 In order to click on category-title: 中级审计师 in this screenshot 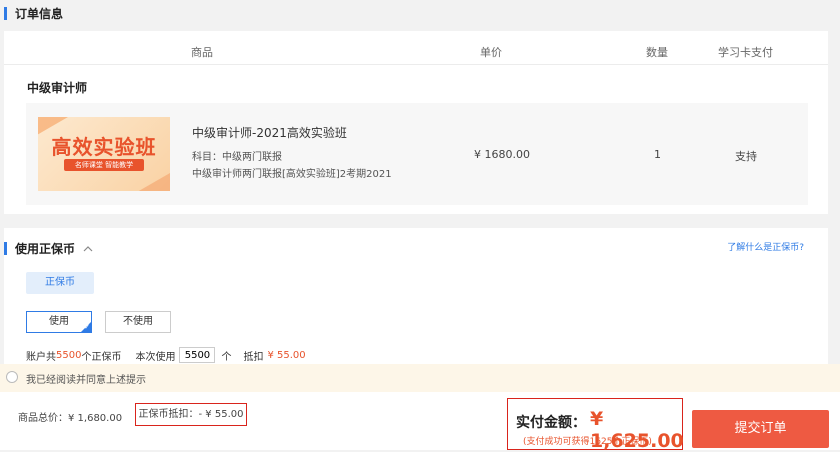, I will do `click(57, 88)`.